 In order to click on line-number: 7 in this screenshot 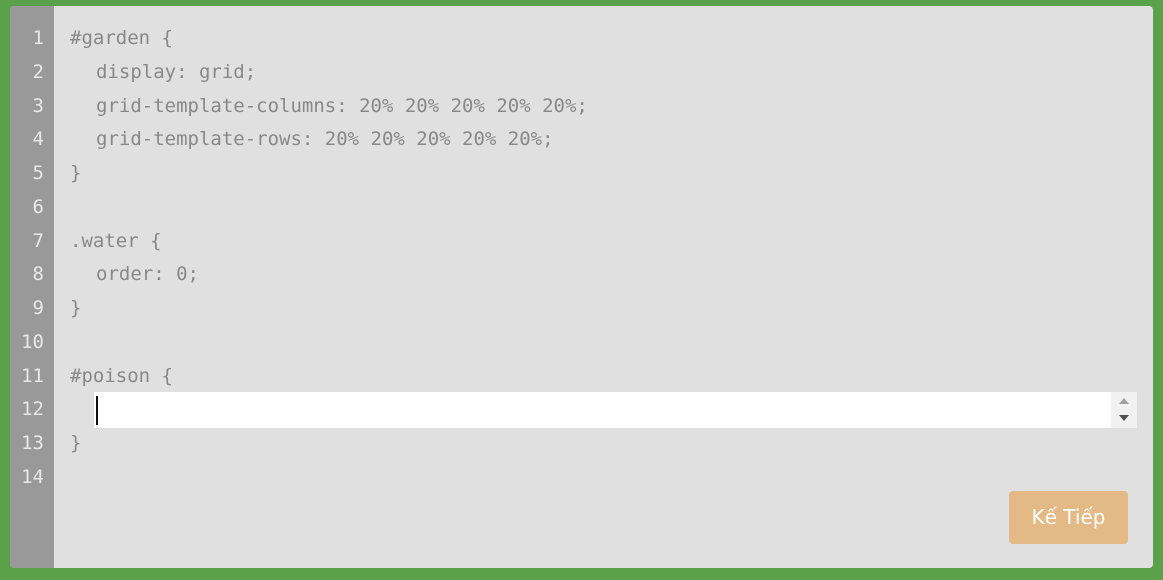, I will do `click(38, 241)`.